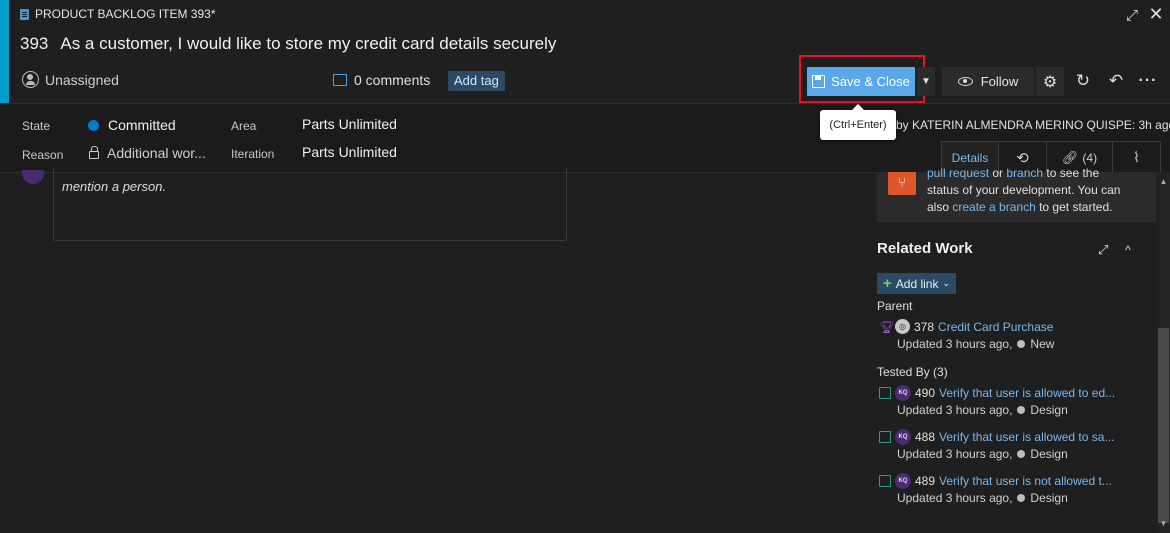  What do you see at coordinates (1070, 157) in the screenshot?
I see `link-icon: 🔗︎` at bounding box center [1070, 157].